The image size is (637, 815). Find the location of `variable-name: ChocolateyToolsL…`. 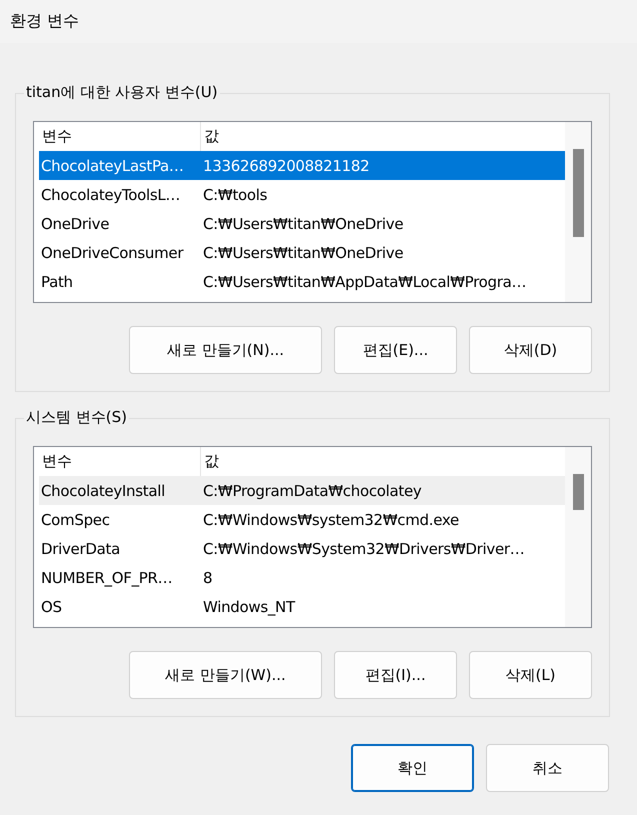

variable-name: ChocolateyToolsL… is located at coordinates (111, 195).